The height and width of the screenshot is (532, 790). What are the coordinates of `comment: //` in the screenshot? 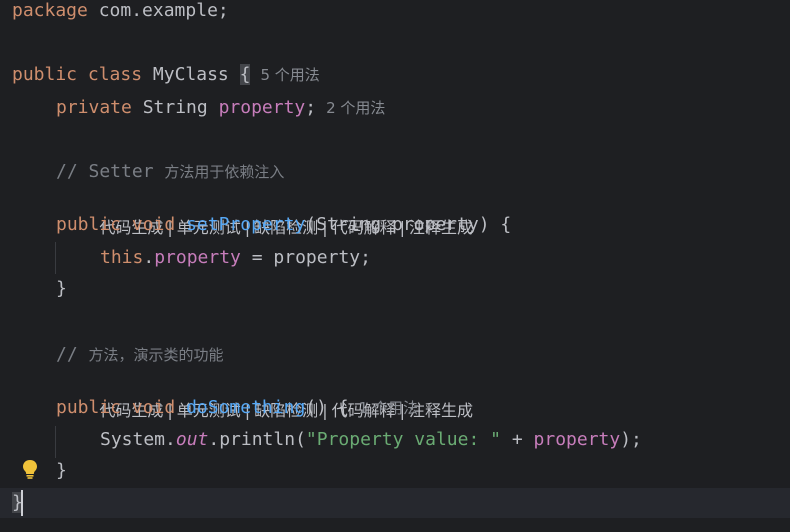 It's located at (67, 354).